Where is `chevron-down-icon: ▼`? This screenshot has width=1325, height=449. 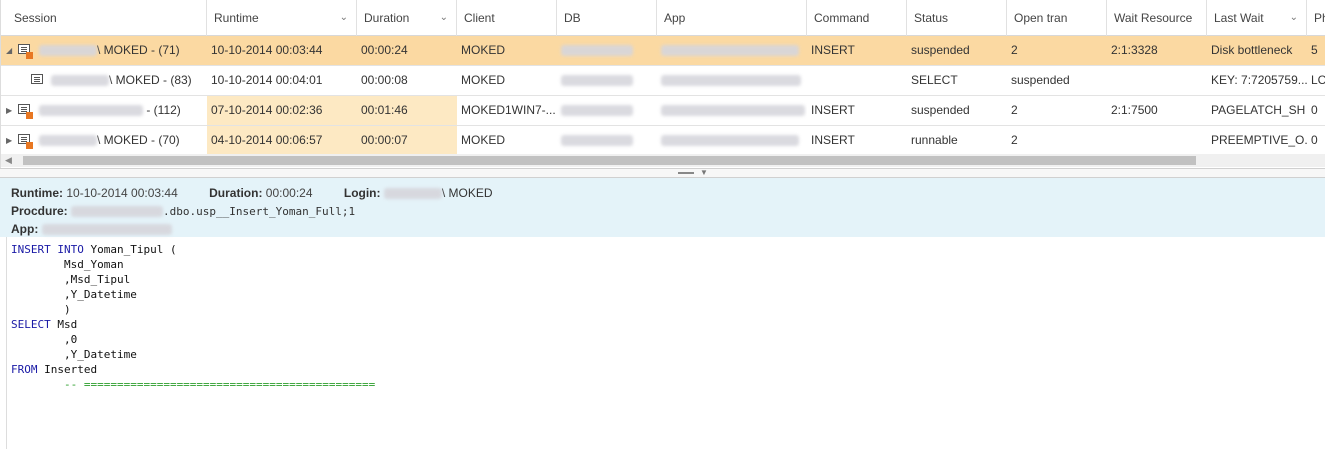
chevron-down-icon: ▼ is located at coordinates (704, 172).